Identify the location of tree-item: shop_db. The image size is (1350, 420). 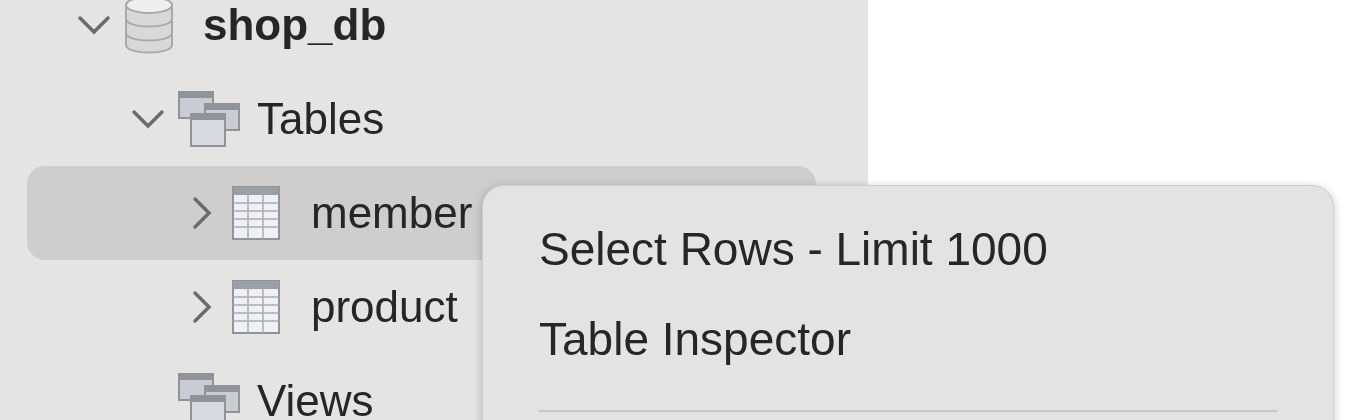
(421, 36).